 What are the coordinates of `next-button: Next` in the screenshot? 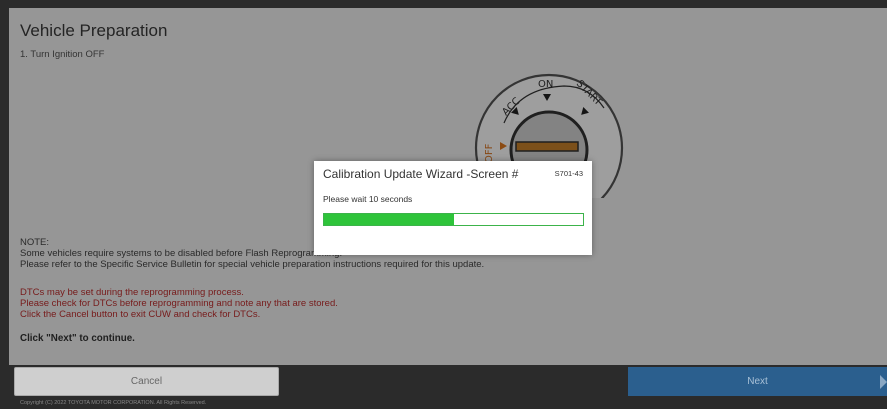 It's located at (757, 381).